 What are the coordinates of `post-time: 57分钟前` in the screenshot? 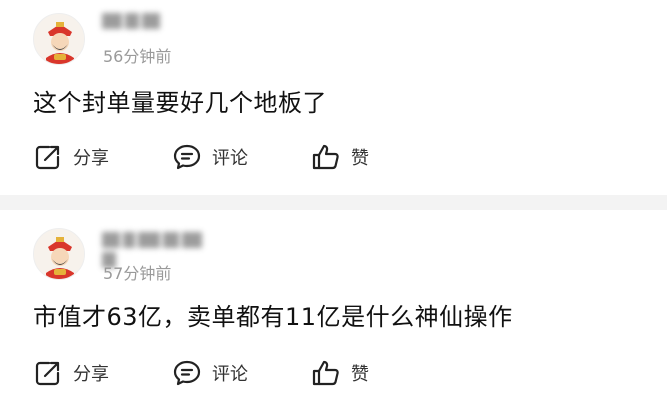 It's located at (137, 273).